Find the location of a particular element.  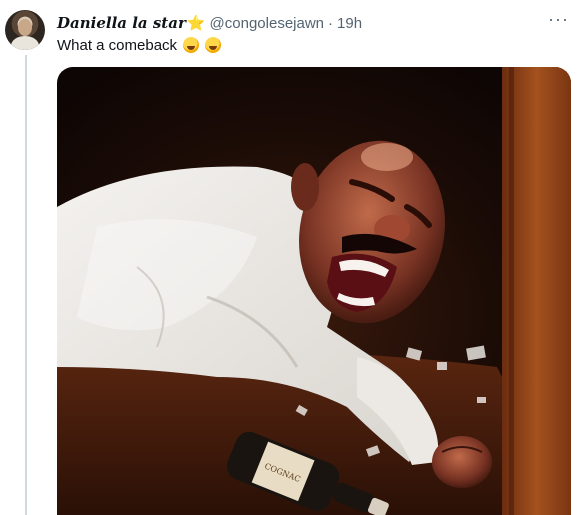

tweet-text-content: What a comeback is located at coordinates (117, 45).